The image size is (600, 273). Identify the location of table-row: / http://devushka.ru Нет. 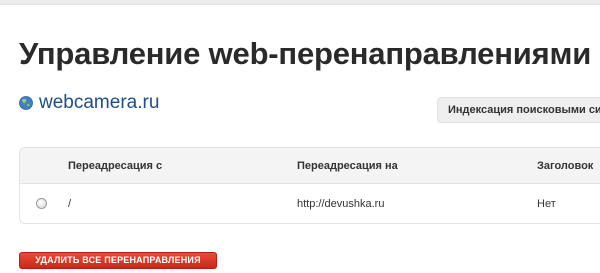
(310, 203).